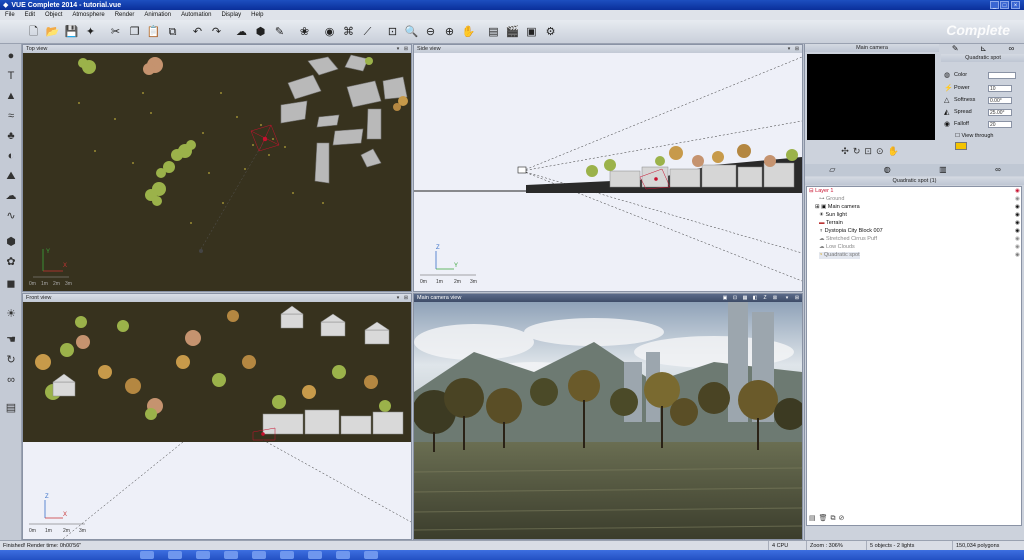  I want to click on primitive-tool-icon: ⬢, so click(11, 242).